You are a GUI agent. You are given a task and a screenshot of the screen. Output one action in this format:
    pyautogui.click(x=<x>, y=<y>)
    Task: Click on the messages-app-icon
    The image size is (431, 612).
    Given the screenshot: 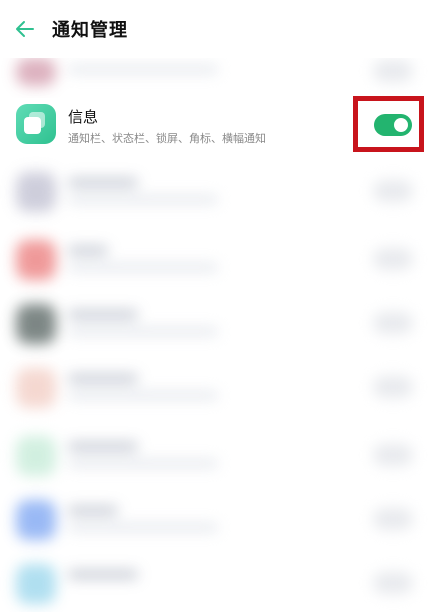 What is the action you would take?
    pyautogui.click(x=36, y=124)
    